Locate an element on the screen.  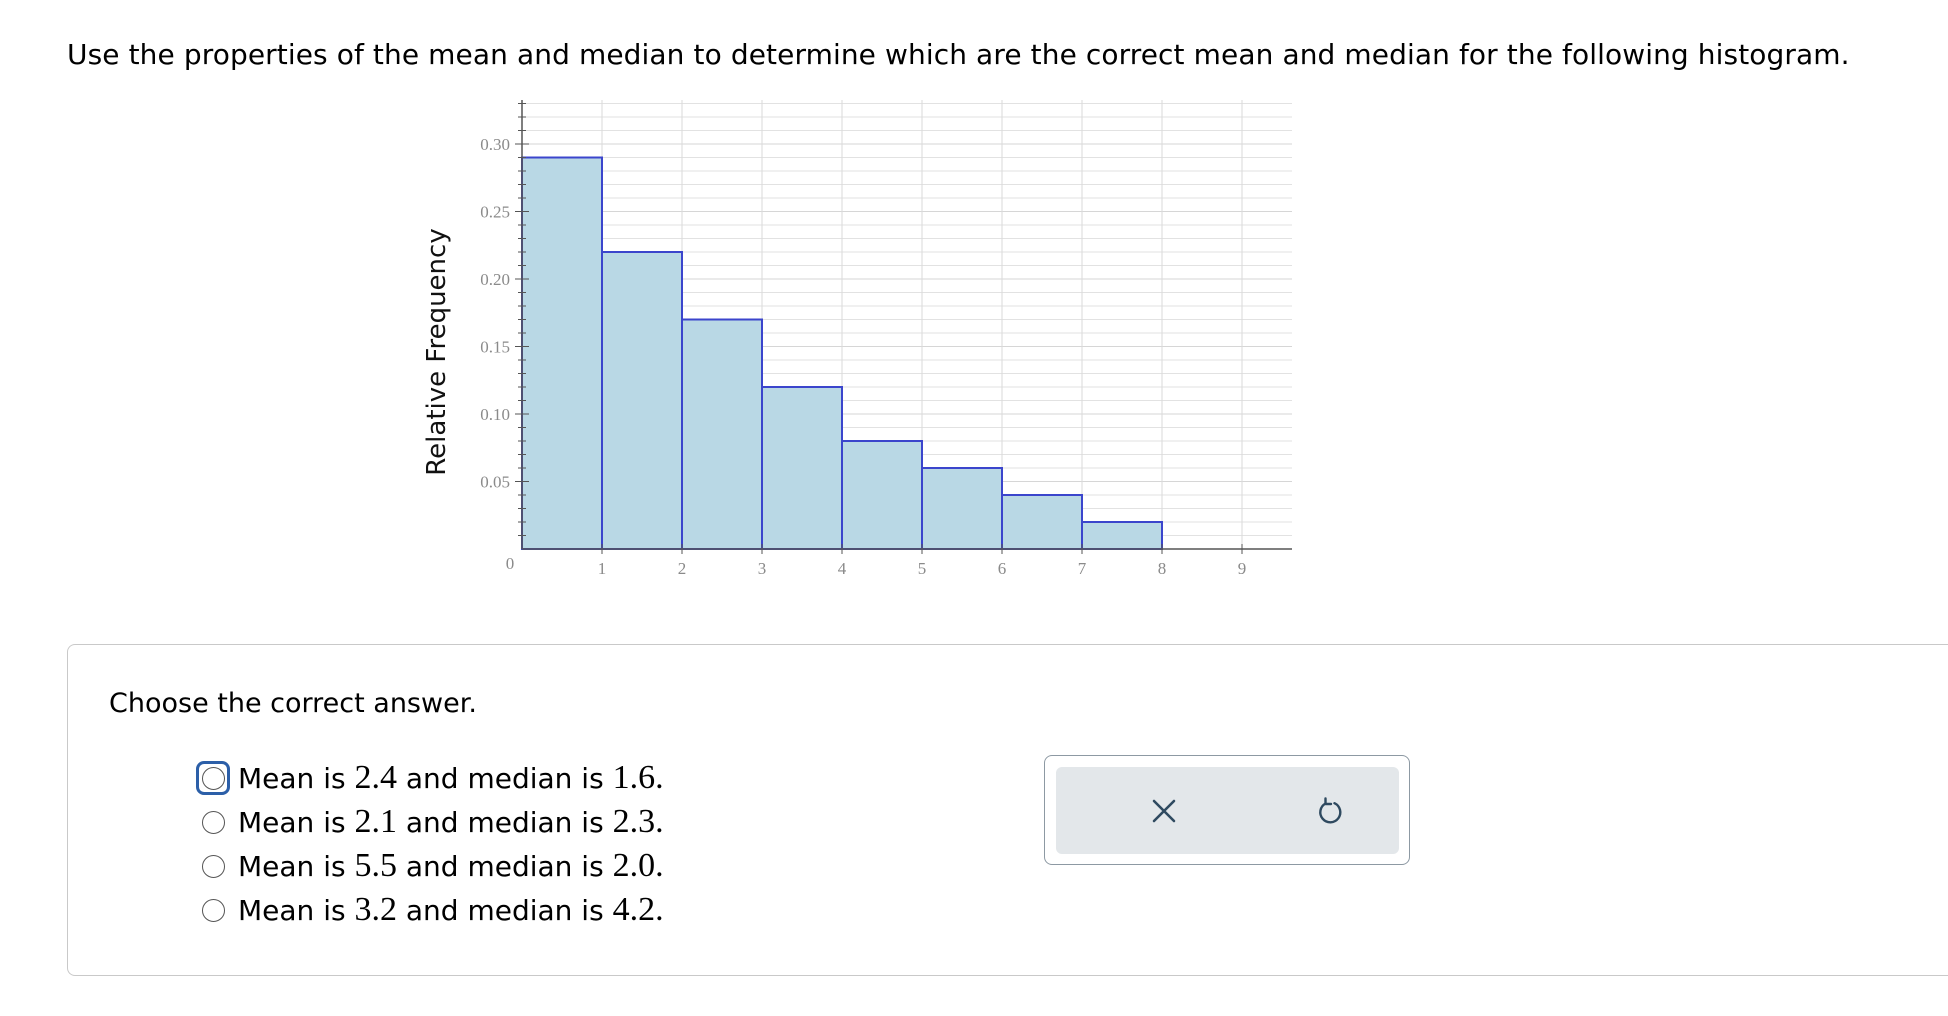
x-icon is located at coordinates (1164, 811).